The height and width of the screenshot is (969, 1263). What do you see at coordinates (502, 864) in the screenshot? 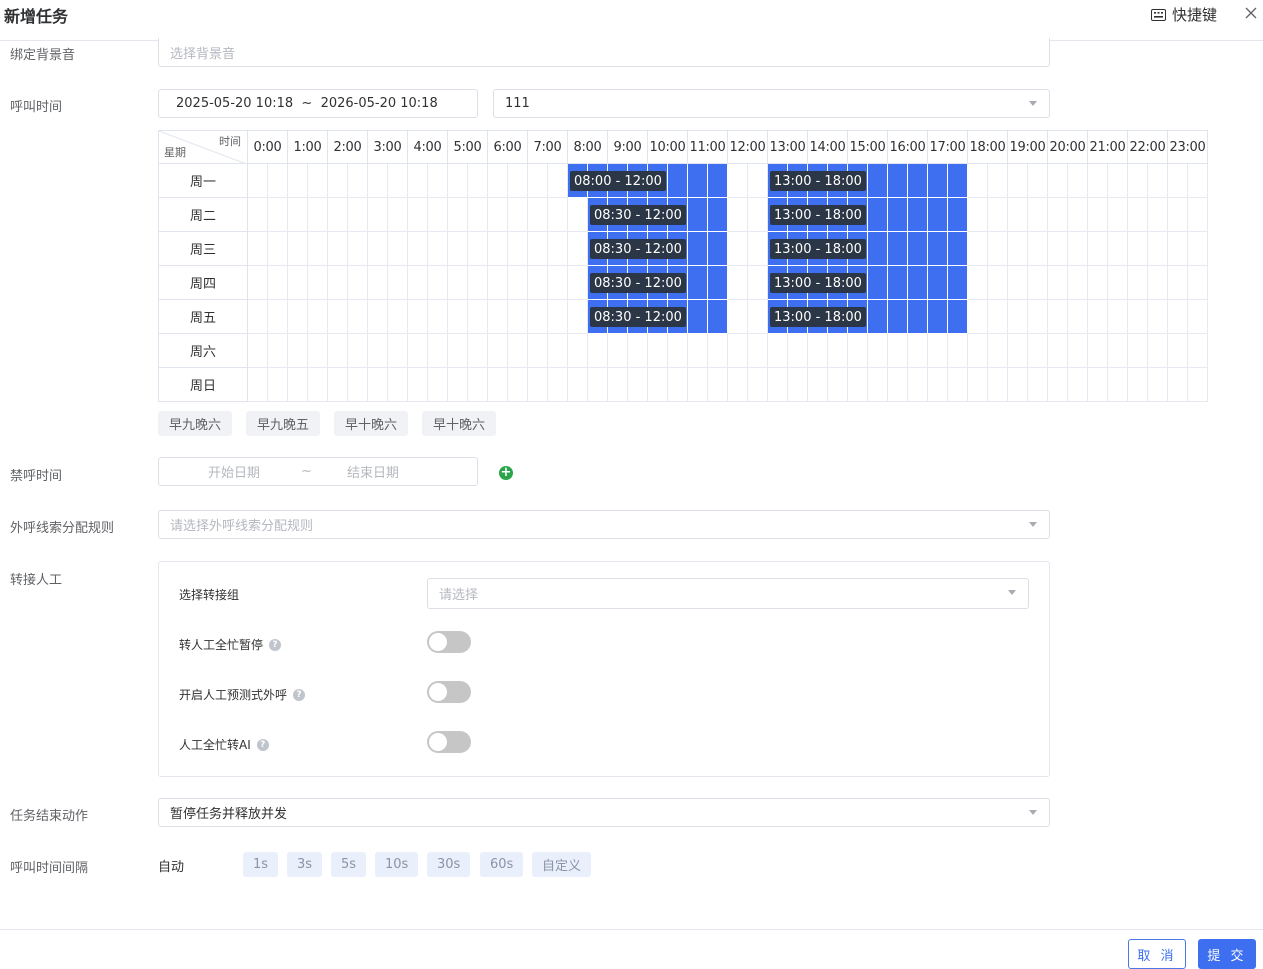
I see `interval-option: 60s` at bounding box center [502, 864].